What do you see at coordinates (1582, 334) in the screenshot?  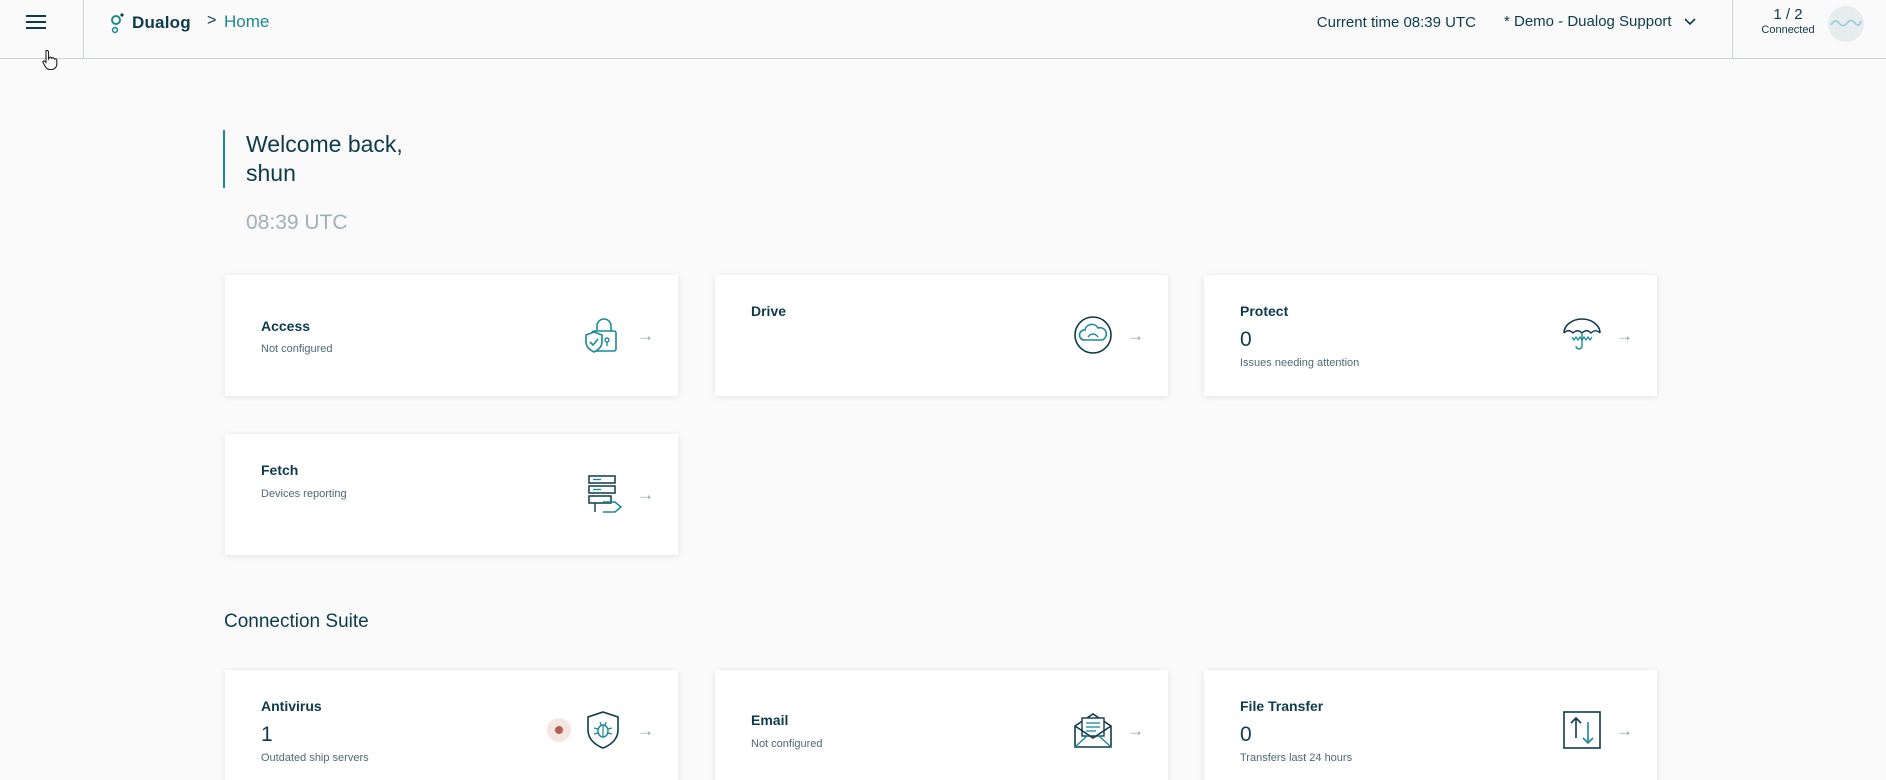 I see `umbrella-icon` at bounding box center [1582, 334].